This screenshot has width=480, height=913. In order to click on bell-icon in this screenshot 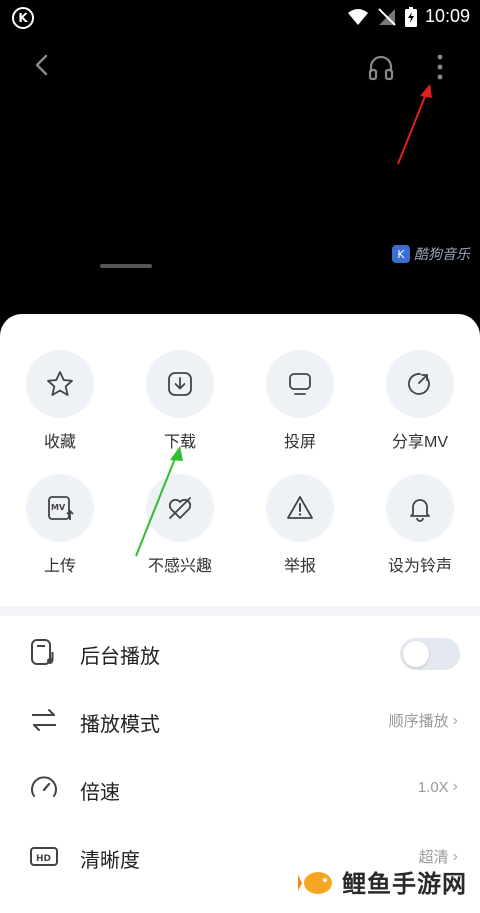, I will do `click(420, 510)`.